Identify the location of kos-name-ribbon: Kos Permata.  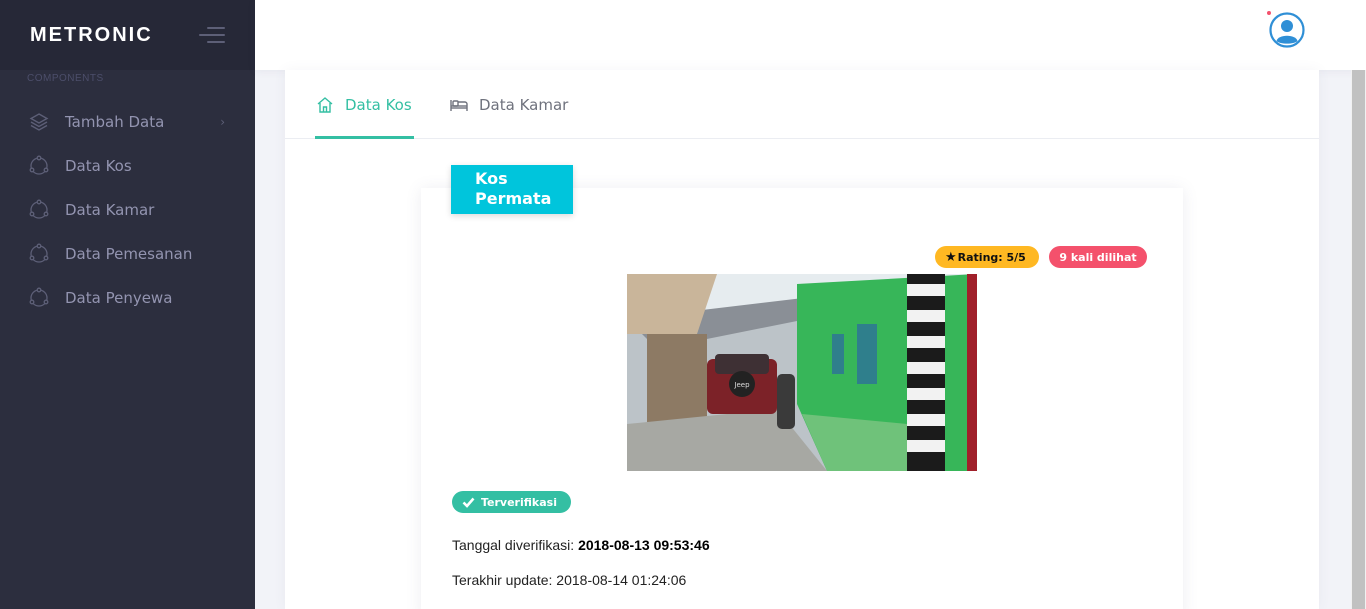
(512, 189).